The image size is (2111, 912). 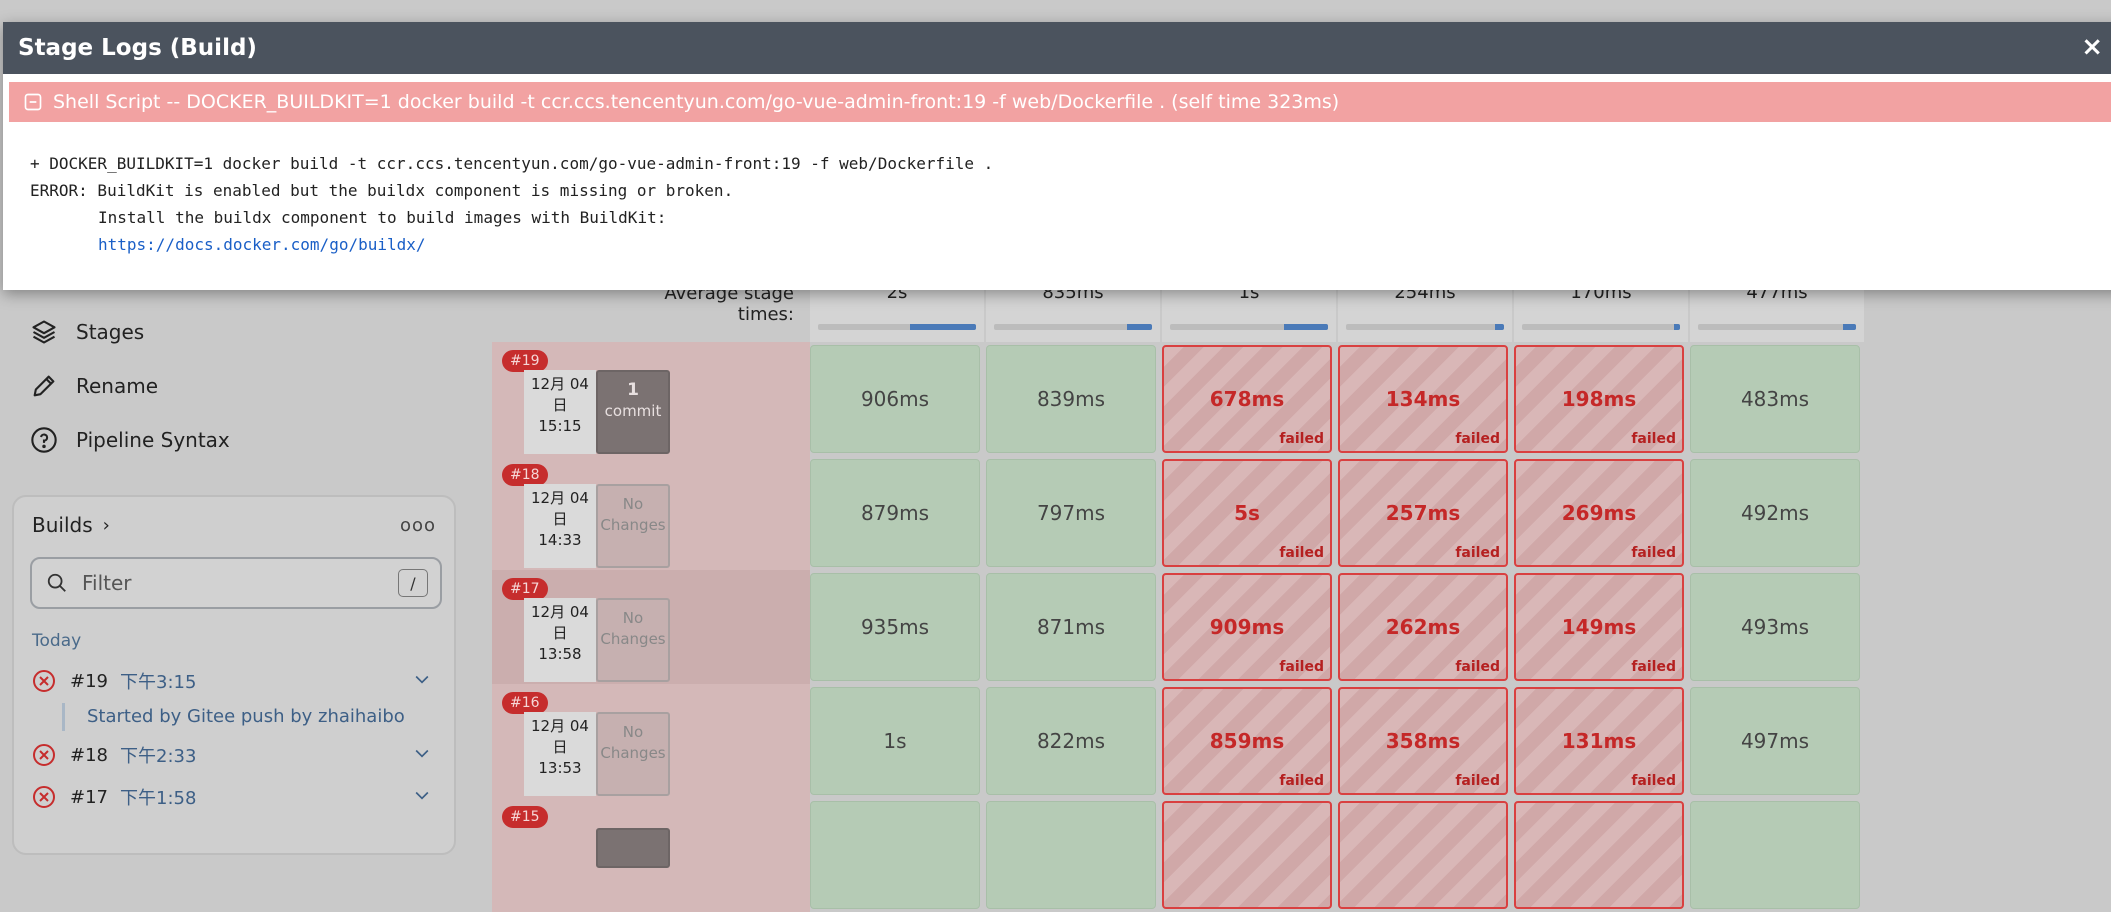 I want to click on stage-duration: 492ms, so click(x=1775, y=513).